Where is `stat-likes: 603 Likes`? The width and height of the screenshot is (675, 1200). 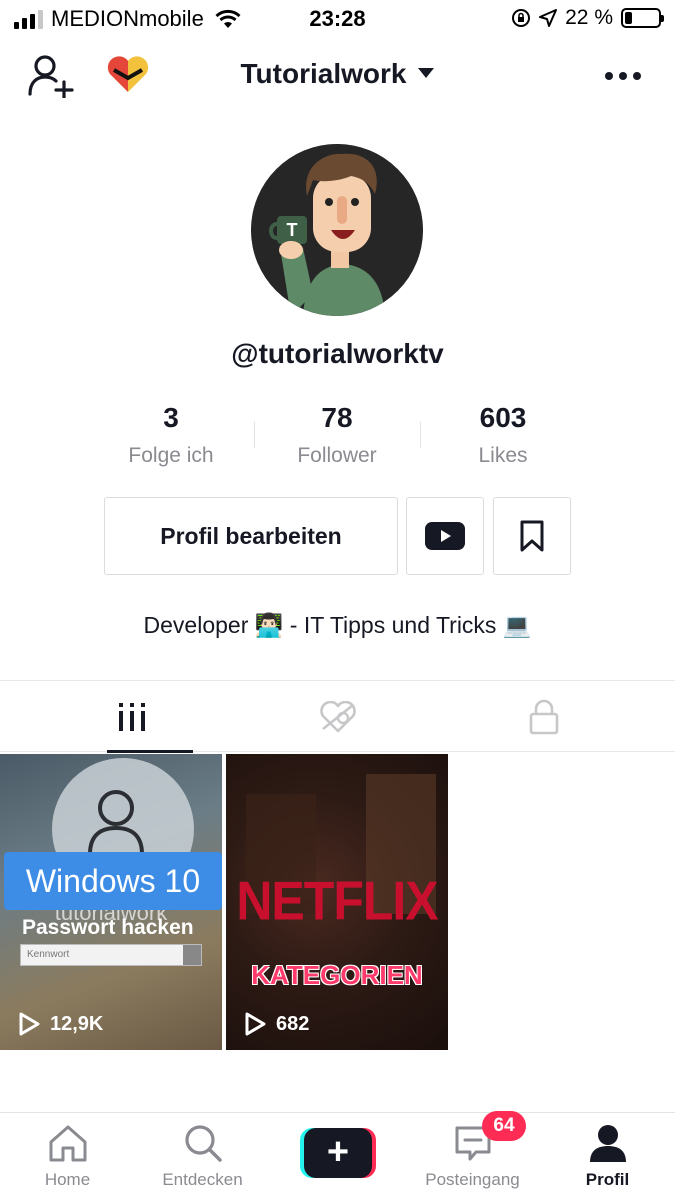 stat-likes: 603 Likes is located at coordinates (503, 437).